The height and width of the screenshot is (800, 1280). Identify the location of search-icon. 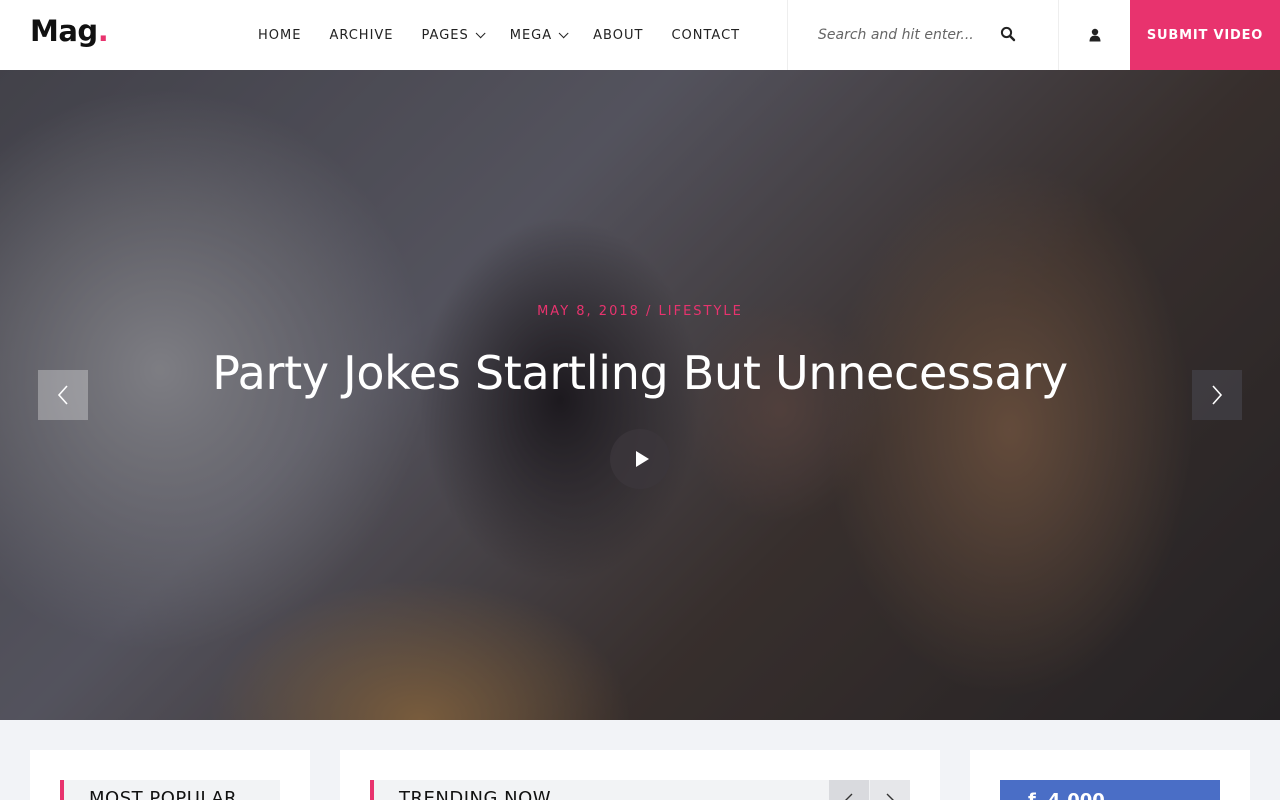
(1008, 34).